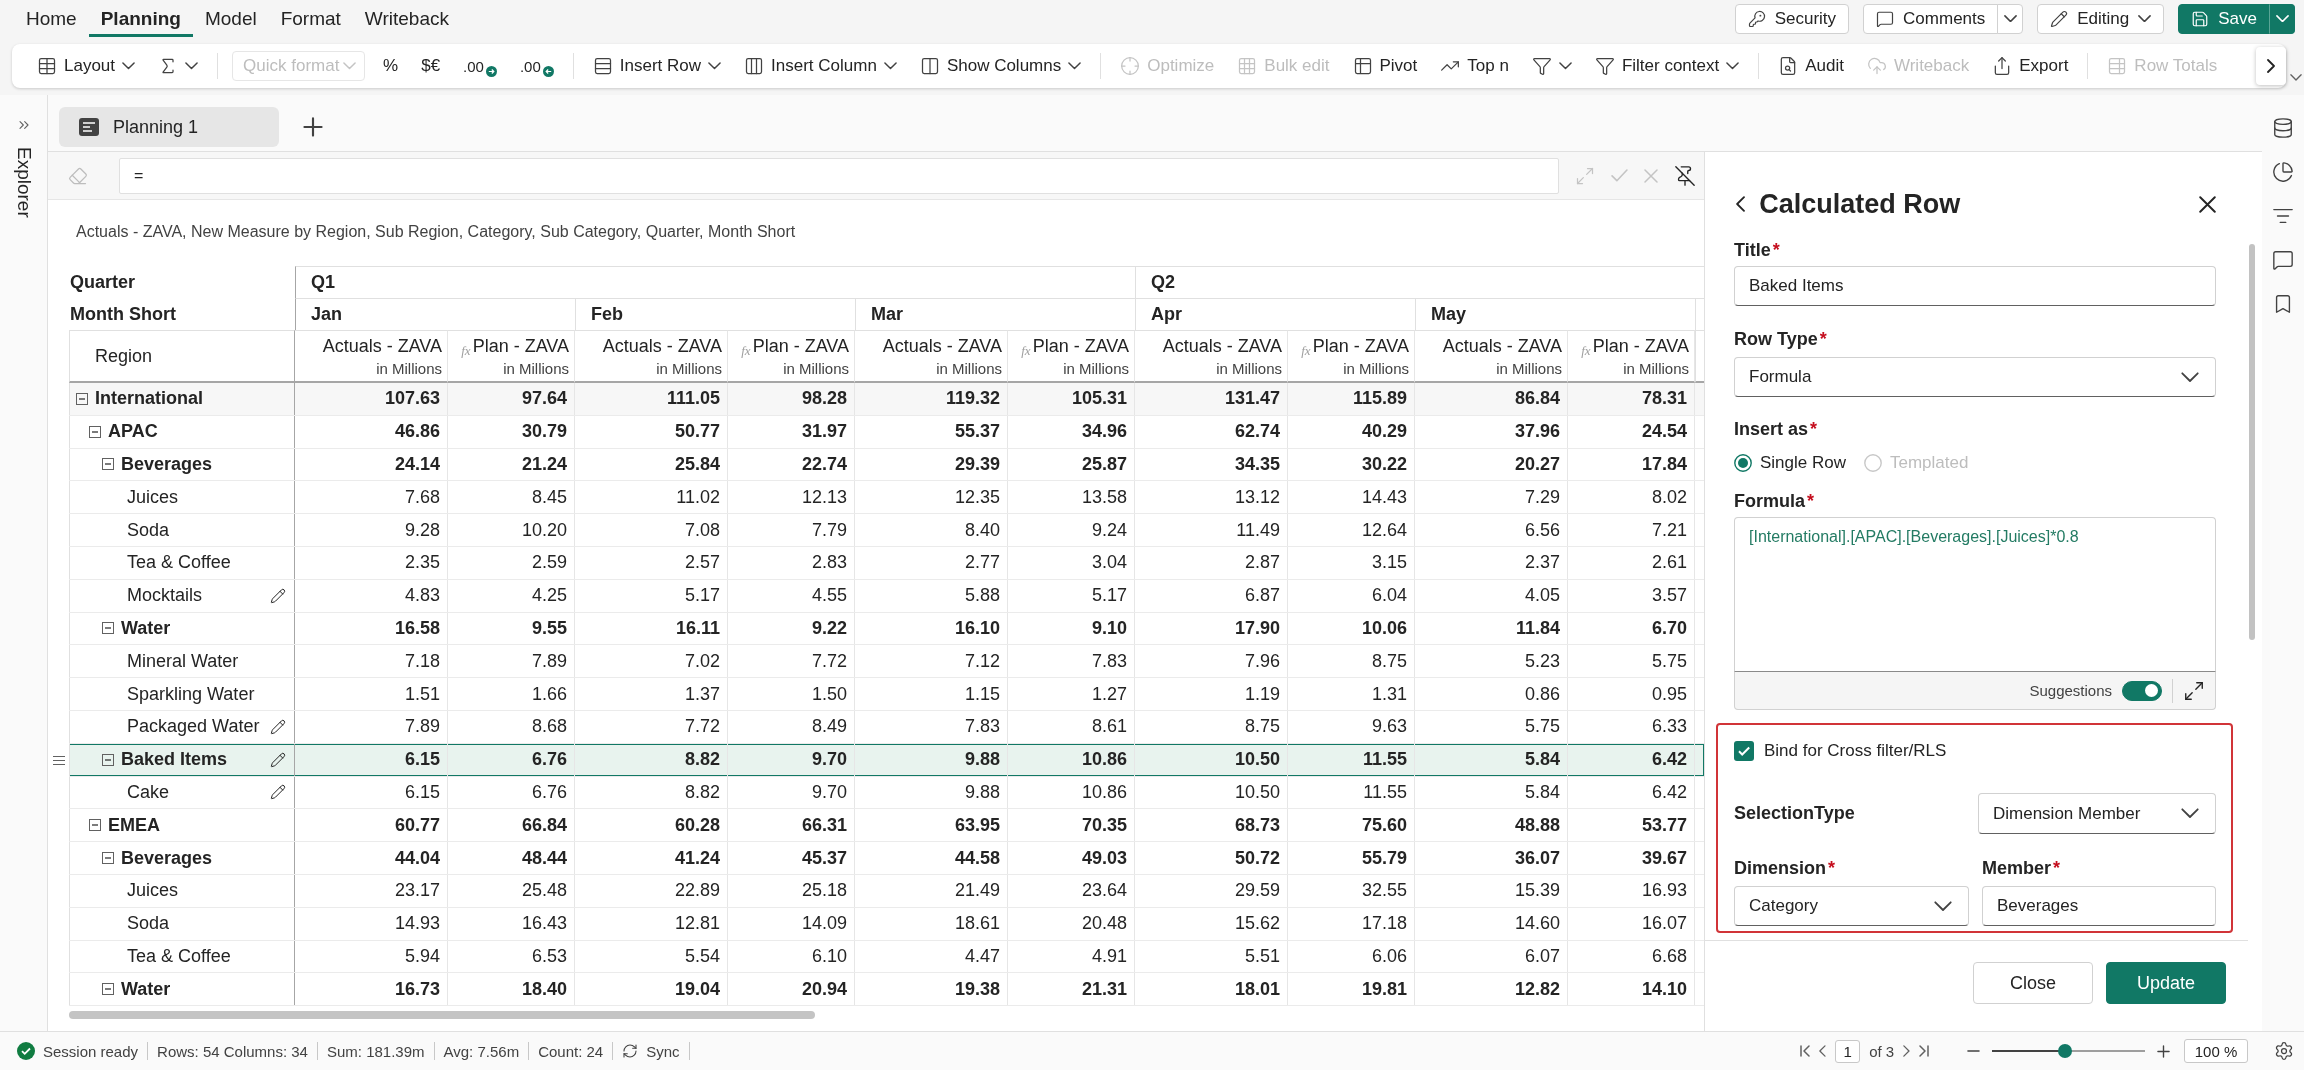 The width and height of the screenshot is (2304, 1070). I want to click on zoom-in-icon, so click(2163, 1051).